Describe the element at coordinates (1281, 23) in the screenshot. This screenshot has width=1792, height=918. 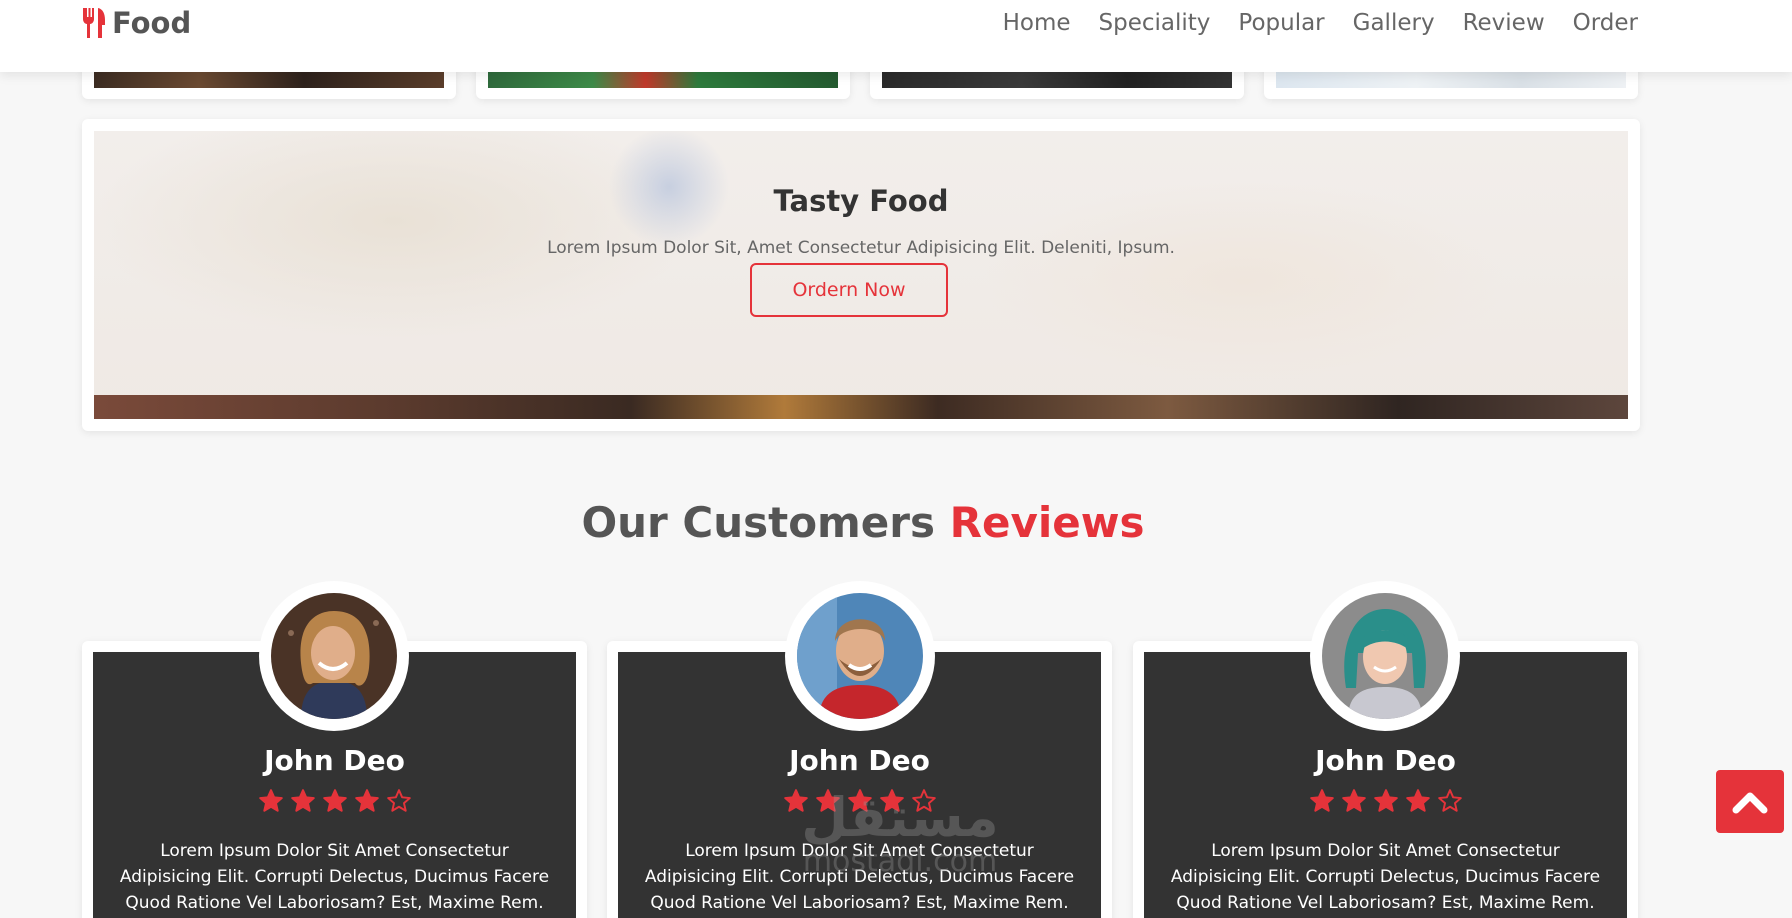
I see `nav-popular: Popular` at that location.